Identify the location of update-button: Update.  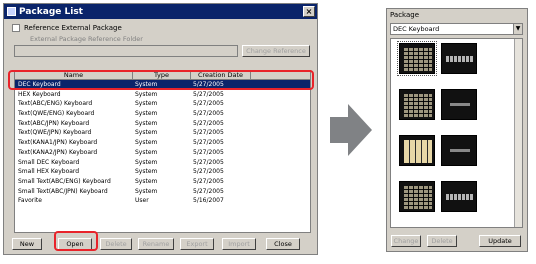
(500, 241).